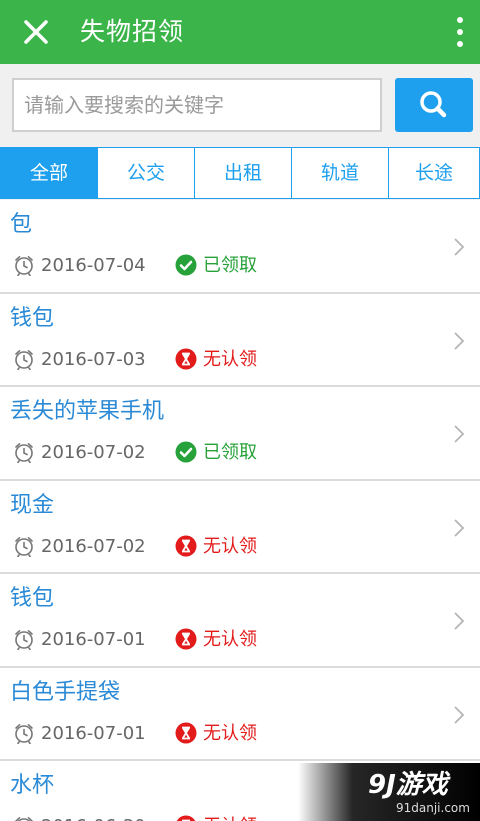  What do you see at coordinates (93, 359) in the screenshot?
I see `item-date: 2016-07-03` at bounding box center [93, 359].